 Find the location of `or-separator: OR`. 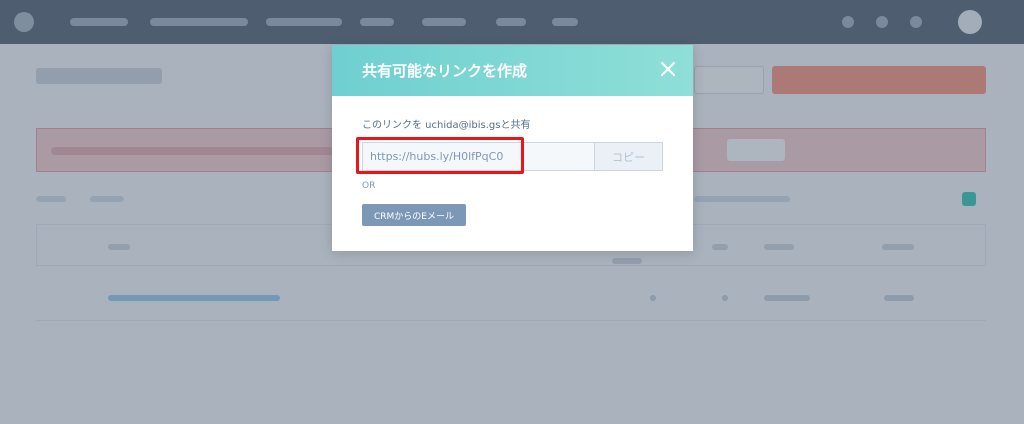

or-separator: OR is located at coordinates (369, 186).